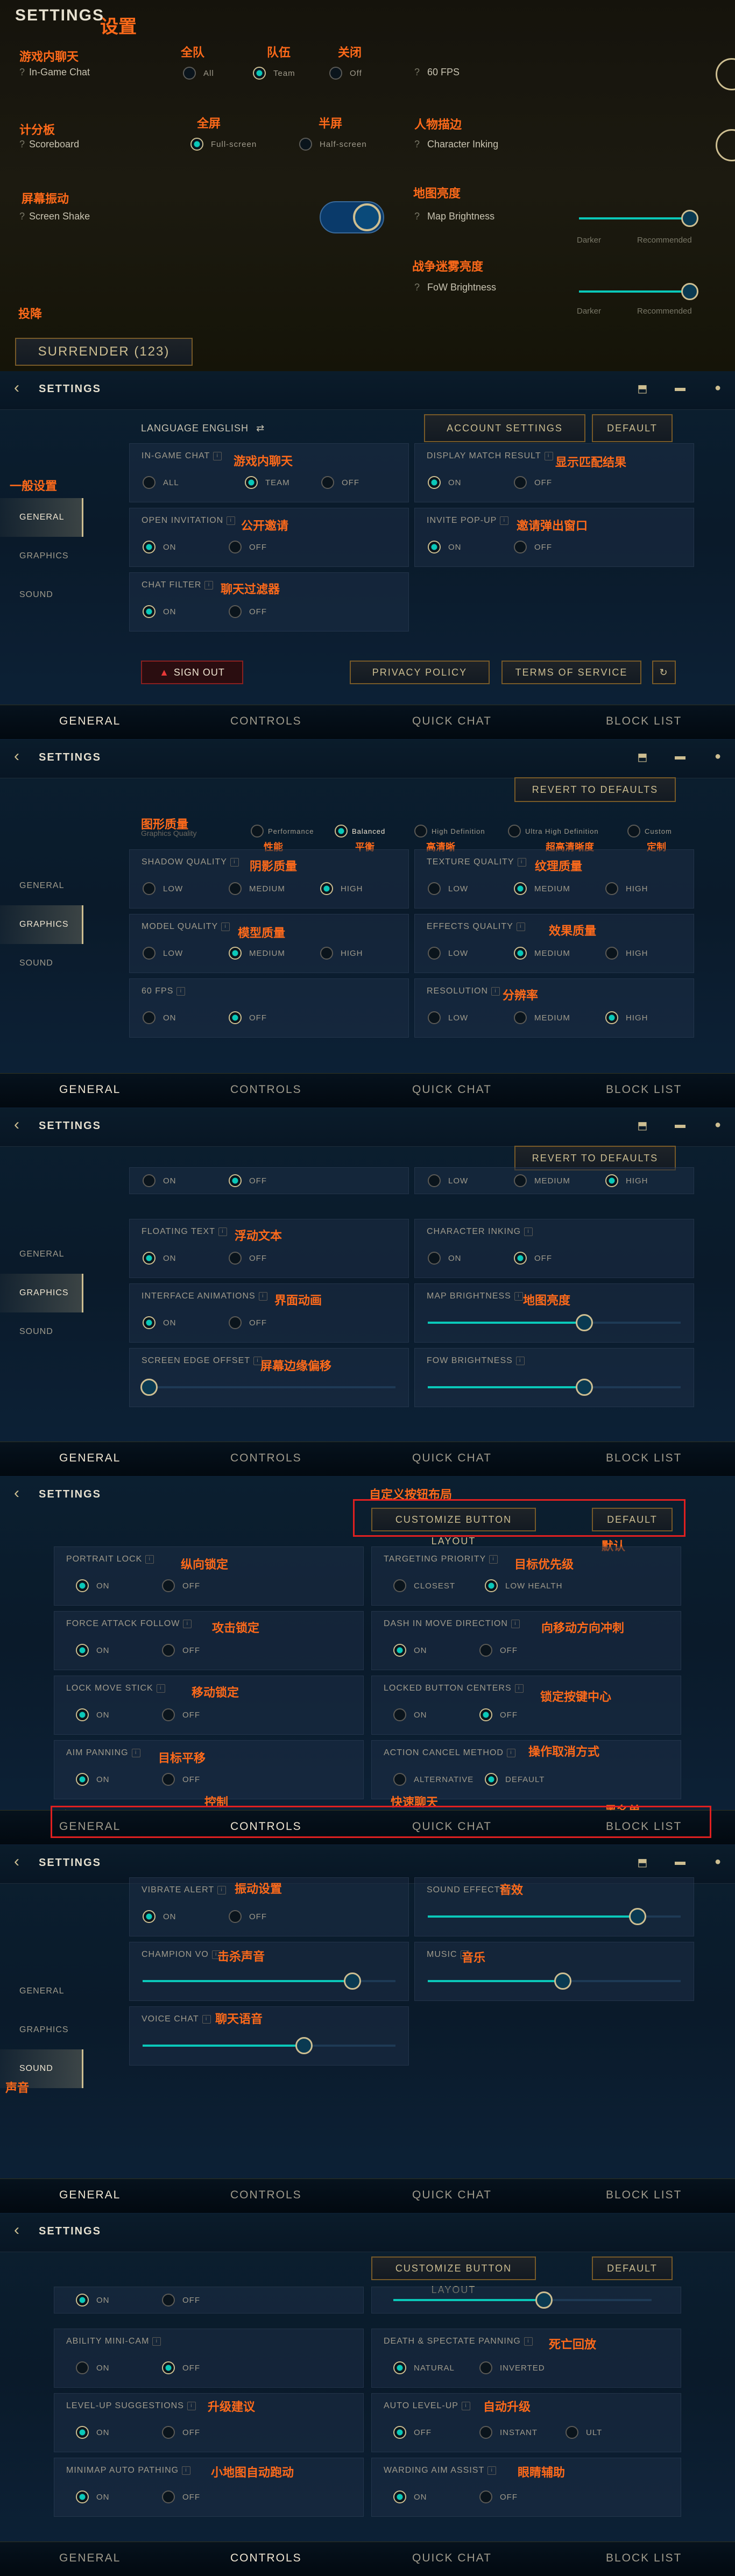  I want to click on action-cancel-alternative: ALTERNATIVE, so click(433, 1779).